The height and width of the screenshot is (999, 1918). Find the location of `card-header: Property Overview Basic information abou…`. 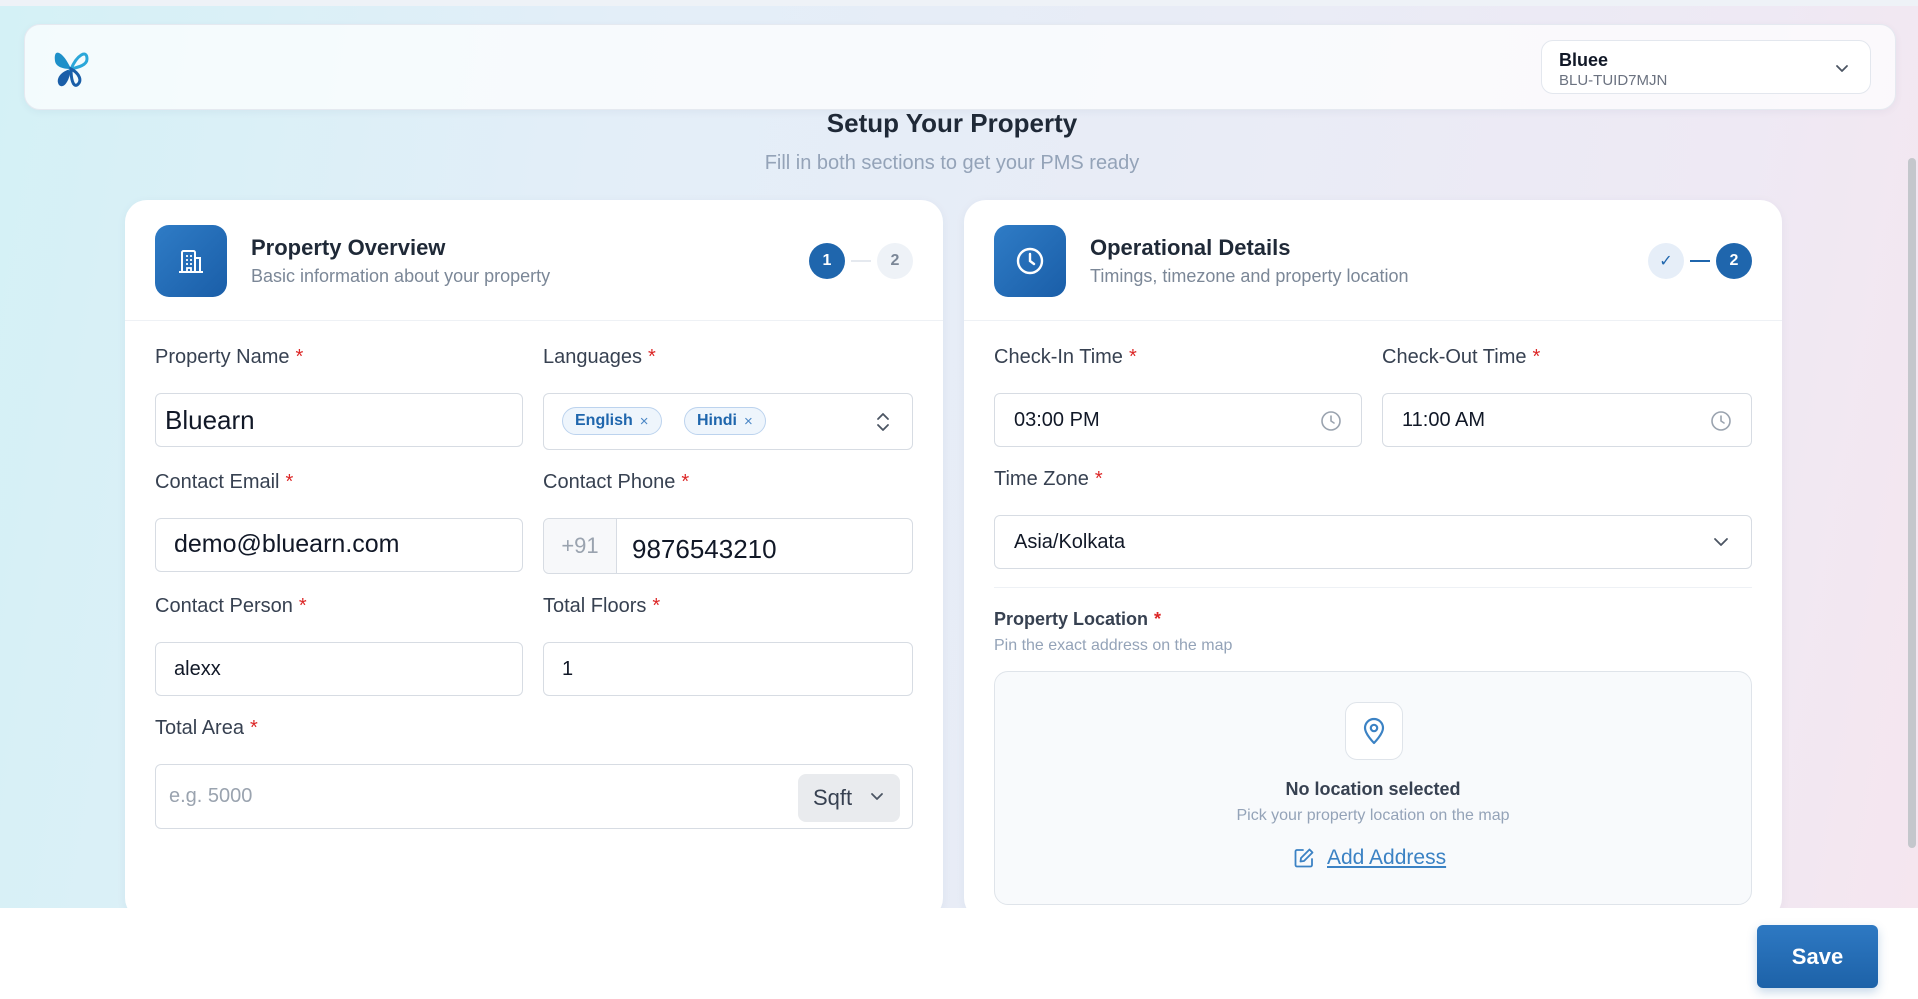

card-header: Property Overview Basic information abou… is located at coordinates (534, 260).